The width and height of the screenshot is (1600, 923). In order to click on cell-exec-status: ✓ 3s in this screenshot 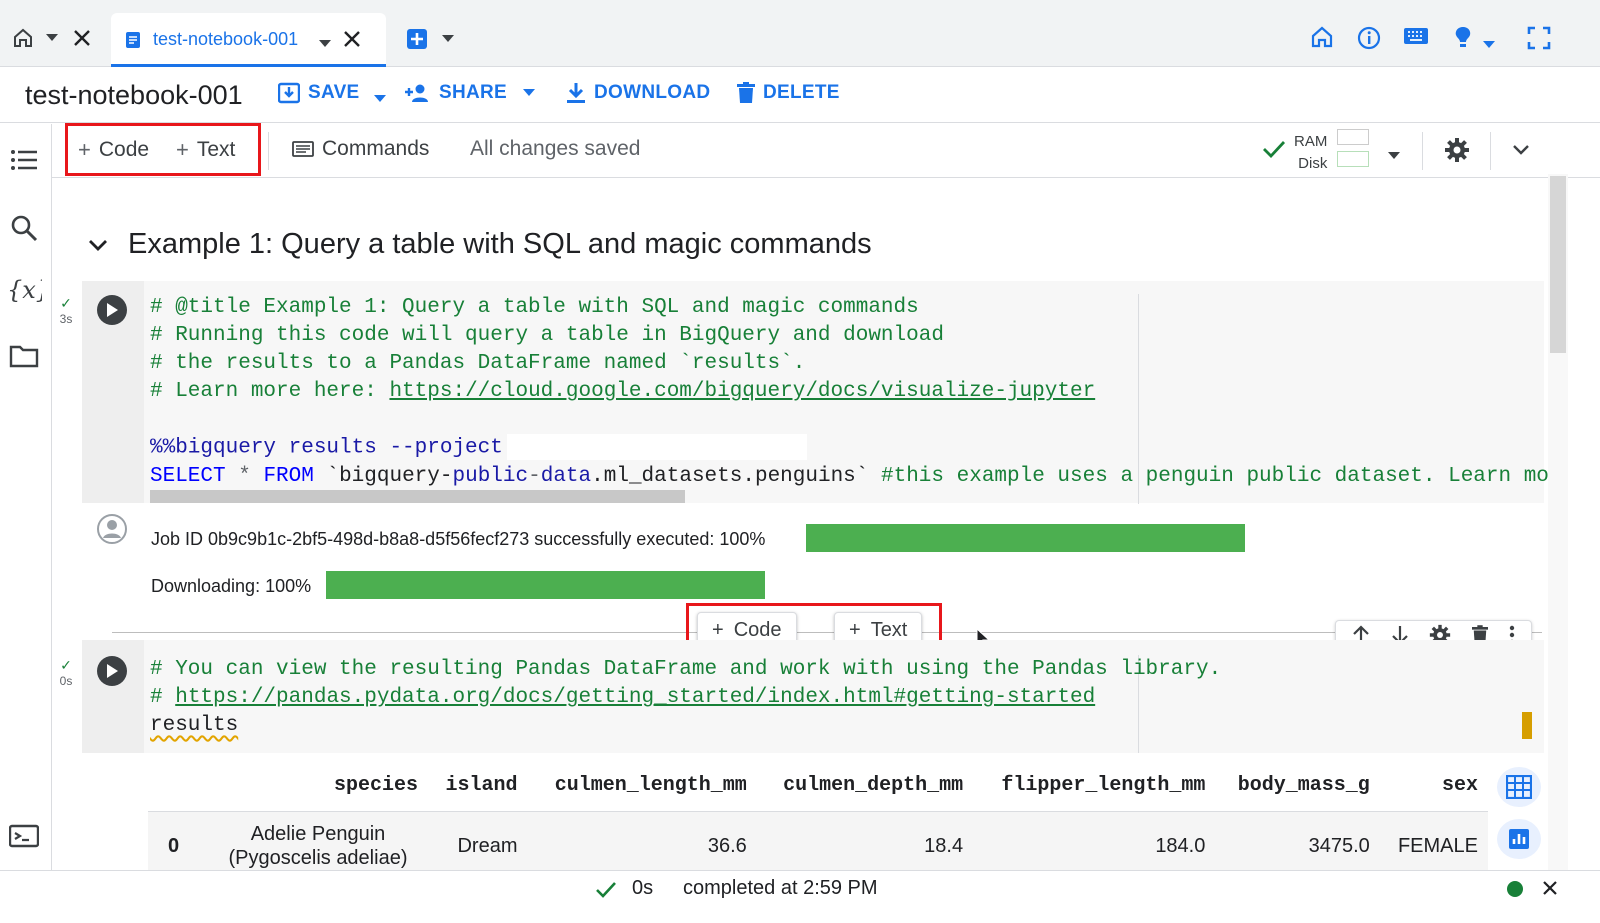, I will do `click(66, 310)`.